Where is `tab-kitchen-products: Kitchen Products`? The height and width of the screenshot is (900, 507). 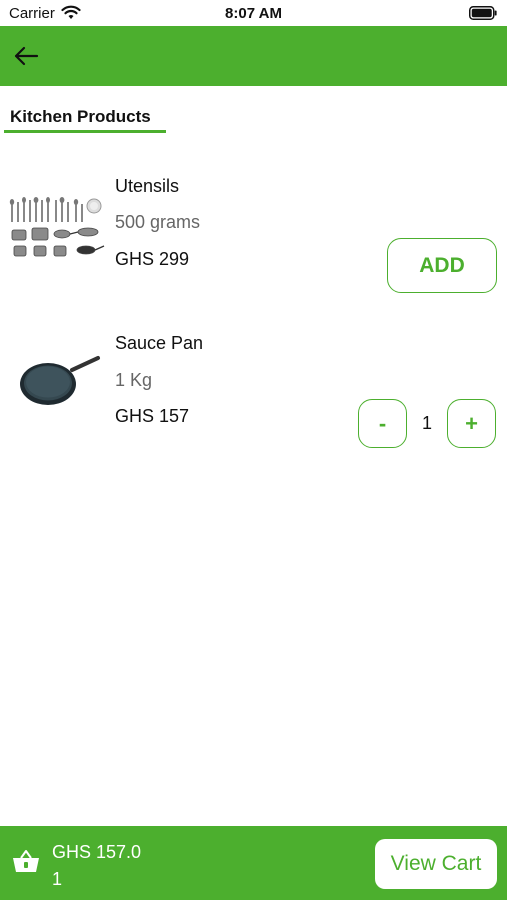
tab-kitchen-products: Kitchen Products is located at coordinates (85, 119).